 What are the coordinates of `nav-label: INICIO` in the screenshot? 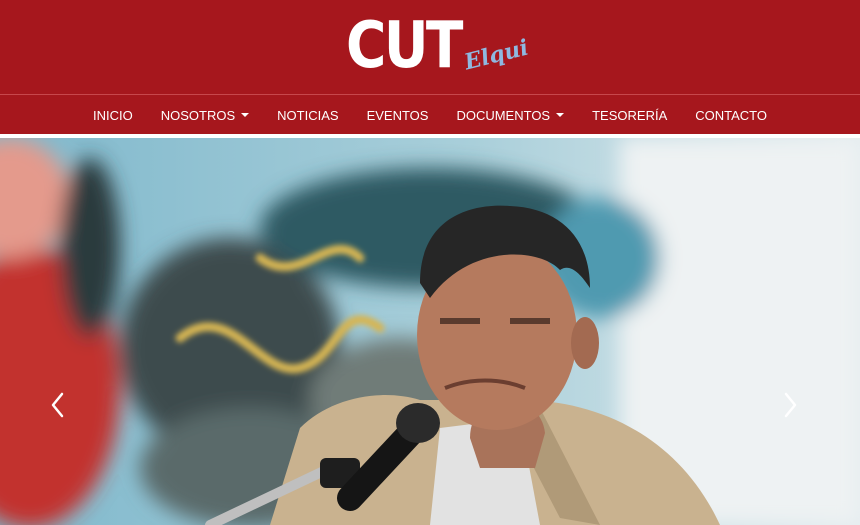 It's located at (113, 115).